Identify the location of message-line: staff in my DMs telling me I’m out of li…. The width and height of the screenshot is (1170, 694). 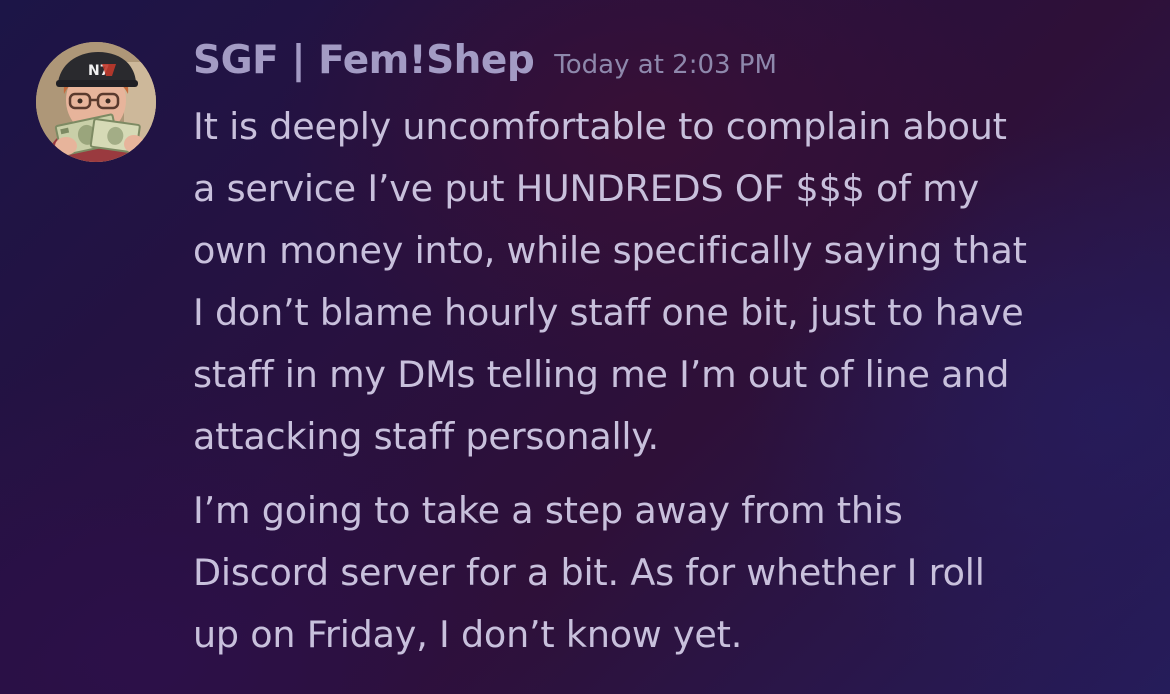
(601, 374).